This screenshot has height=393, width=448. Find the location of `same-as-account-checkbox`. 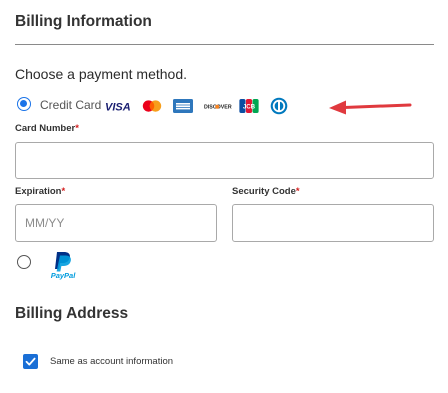

same-as-account-checkbox is located at coordinates (30, 361).